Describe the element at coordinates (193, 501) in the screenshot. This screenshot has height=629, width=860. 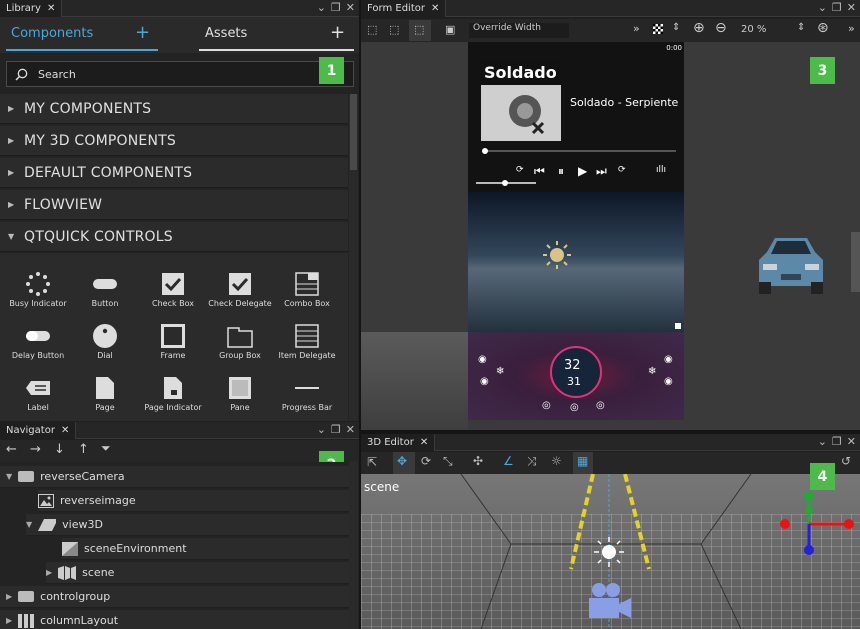
I see `tree-item-reverseimage: reverseimage` at that location.